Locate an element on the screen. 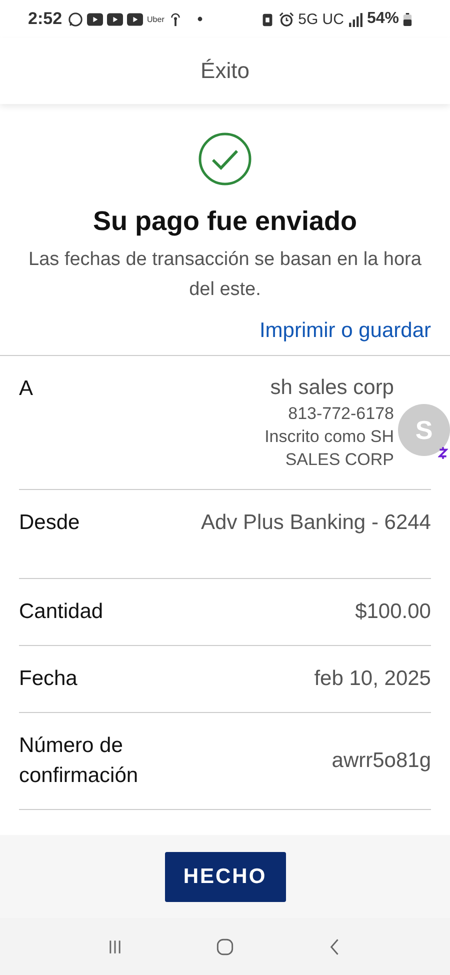 This screenshot has height=975, width=450. enrollment-name: Inscrito como SH SALES CORP is located at coordinates (329, 448).